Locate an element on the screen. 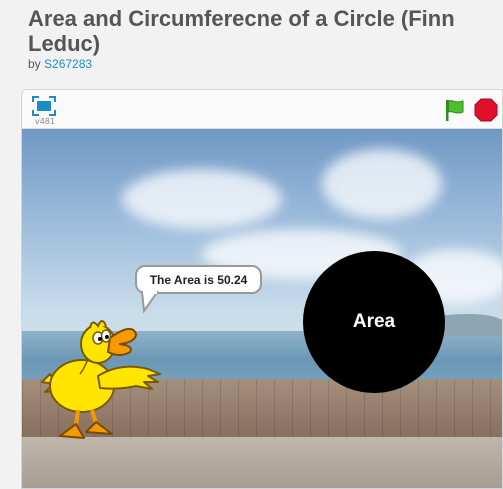  speech-text: The Area is 50.24 is located at coordinates (198, 279).